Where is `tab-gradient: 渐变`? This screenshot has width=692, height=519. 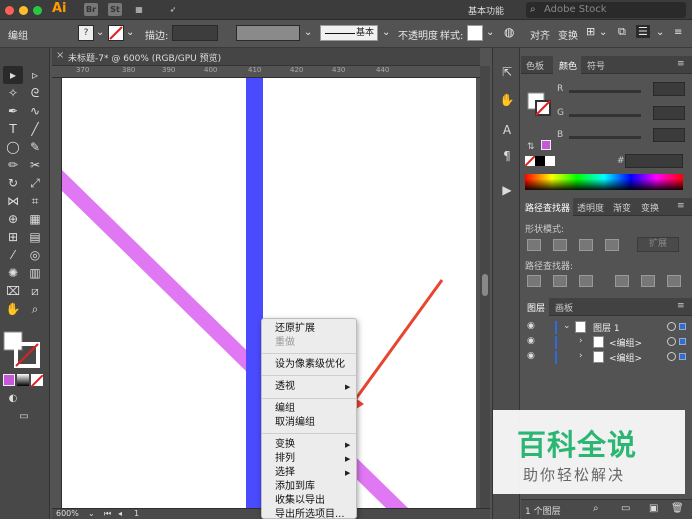
tab-gradient: 渐变 is located at coordinates (622, 207).